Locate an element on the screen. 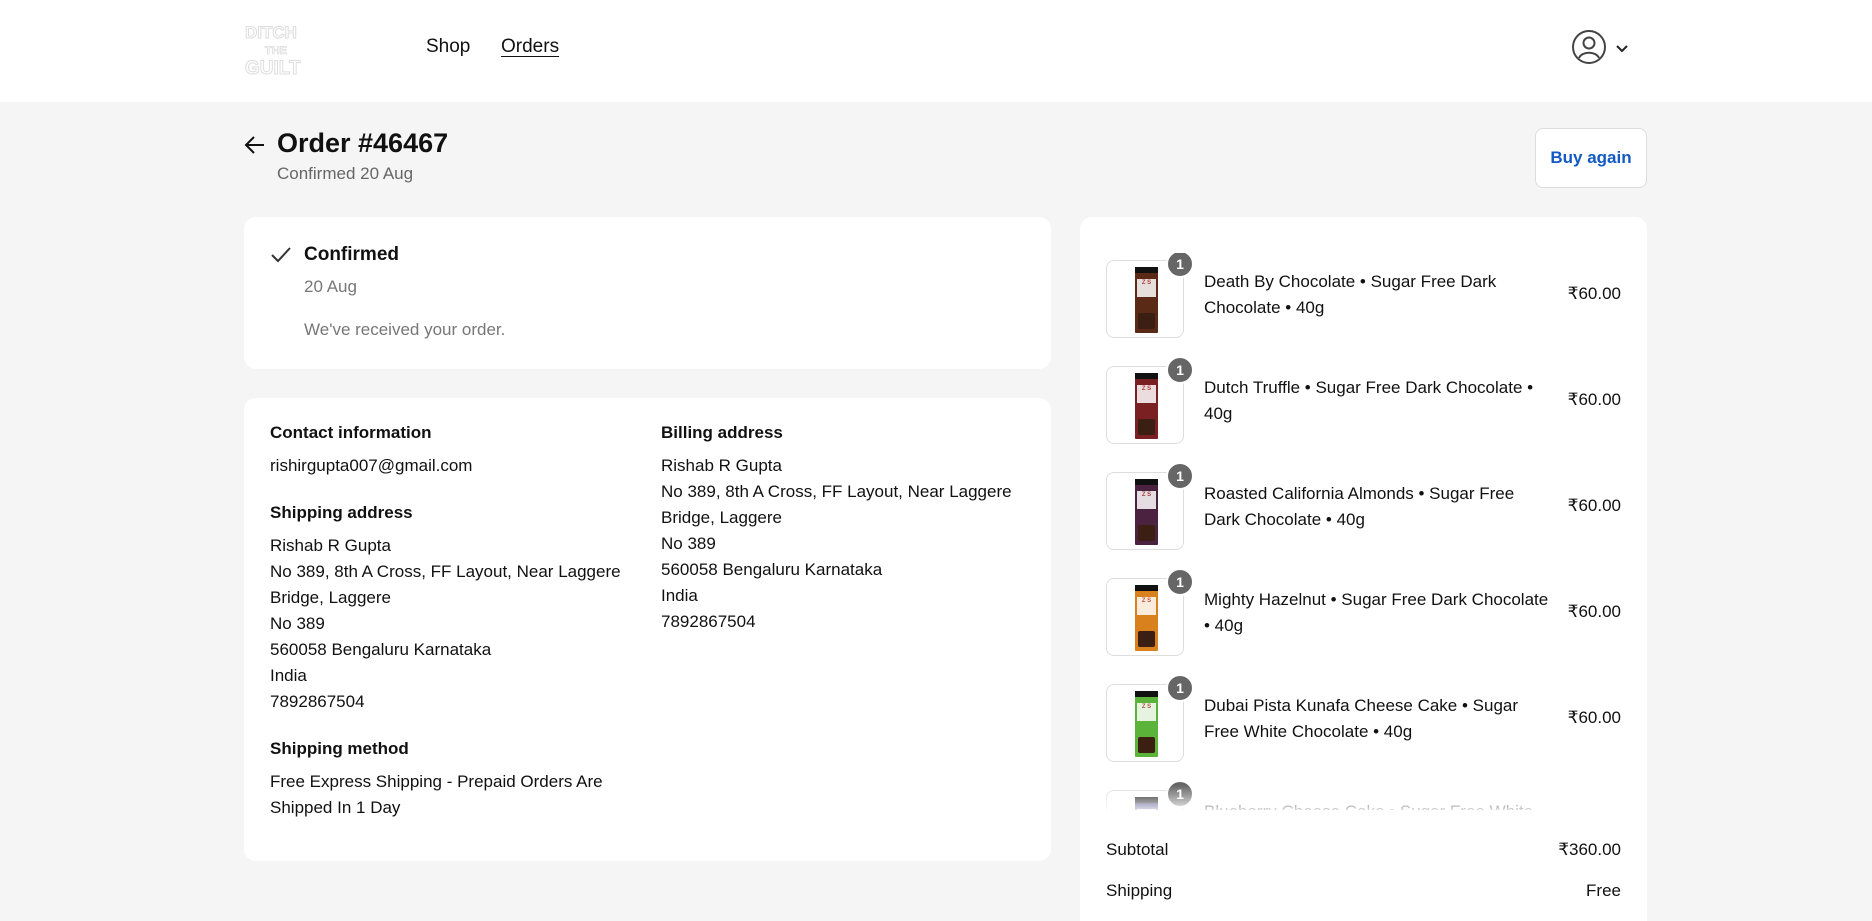  top-navigation-bar: DITCH THE GUILT Shop Orders is located at coordinates (936, 51).